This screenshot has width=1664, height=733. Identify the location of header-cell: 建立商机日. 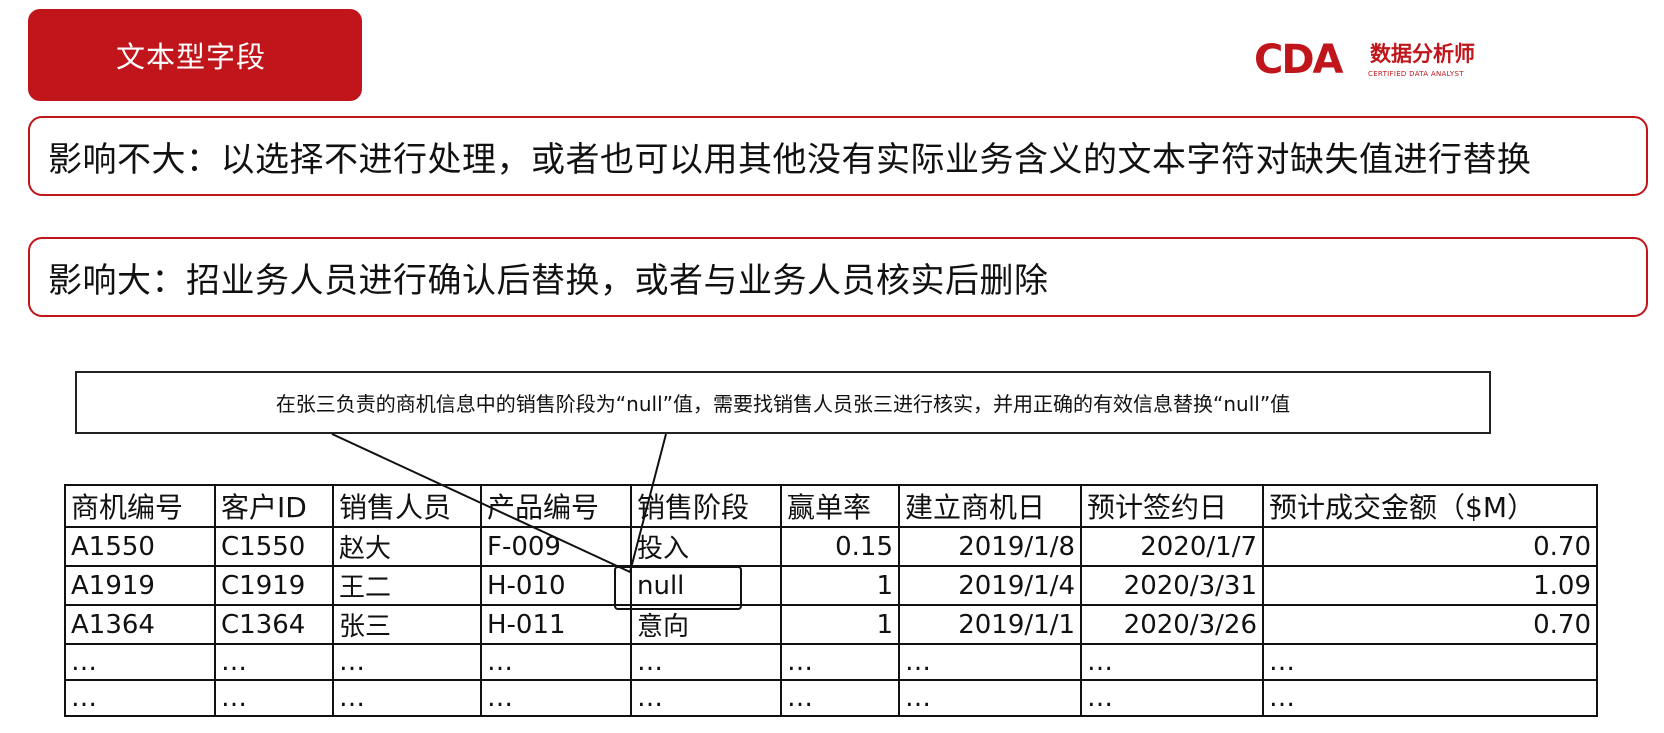
(990, 506).